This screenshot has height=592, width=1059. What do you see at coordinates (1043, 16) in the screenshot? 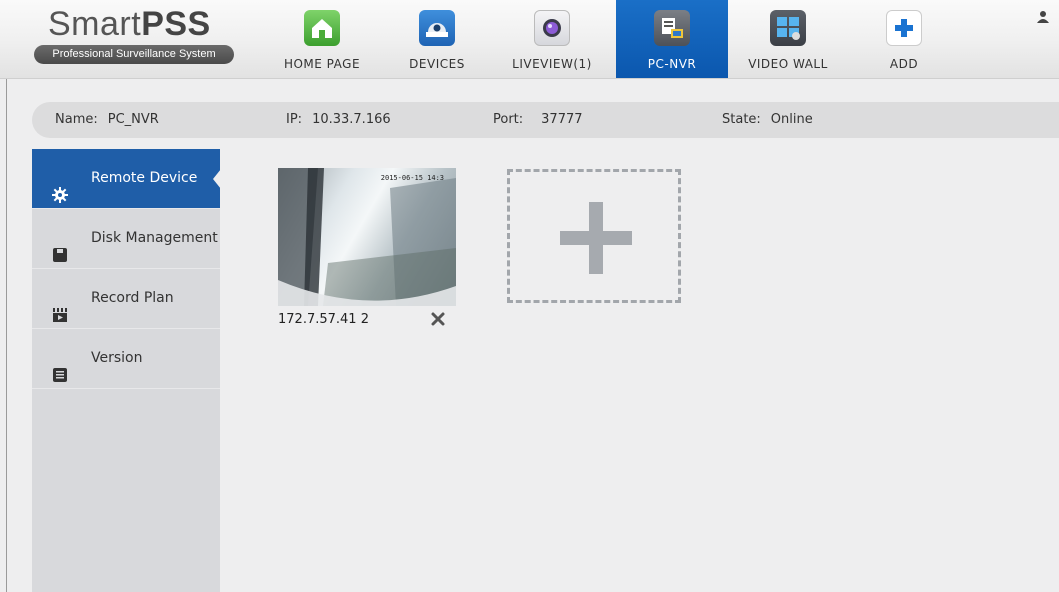
I see `user-icon` at bounding box center [1043, 16].